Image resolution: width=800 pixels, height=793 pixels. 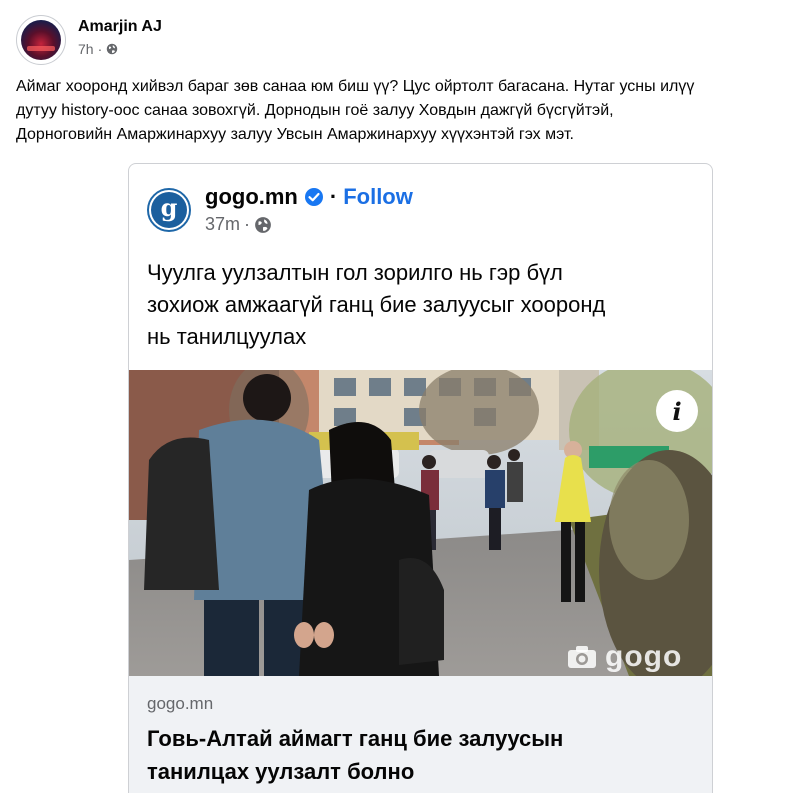 What do you see at coordinates (222, 224) in the screenshot?
I see `shared-post-time: 37m` at bounding box center [222, 224].